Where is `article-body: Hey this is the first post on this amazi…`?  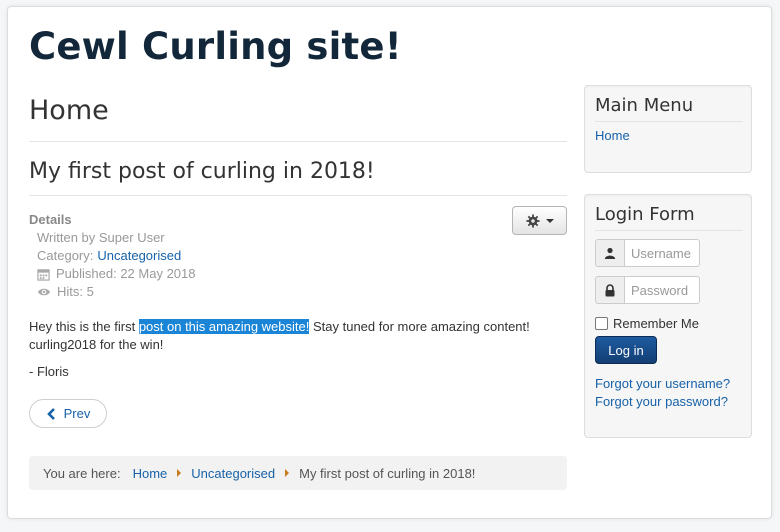 article-body: Hey this is the first post on this amazi… is located at coordinates (299, 354).